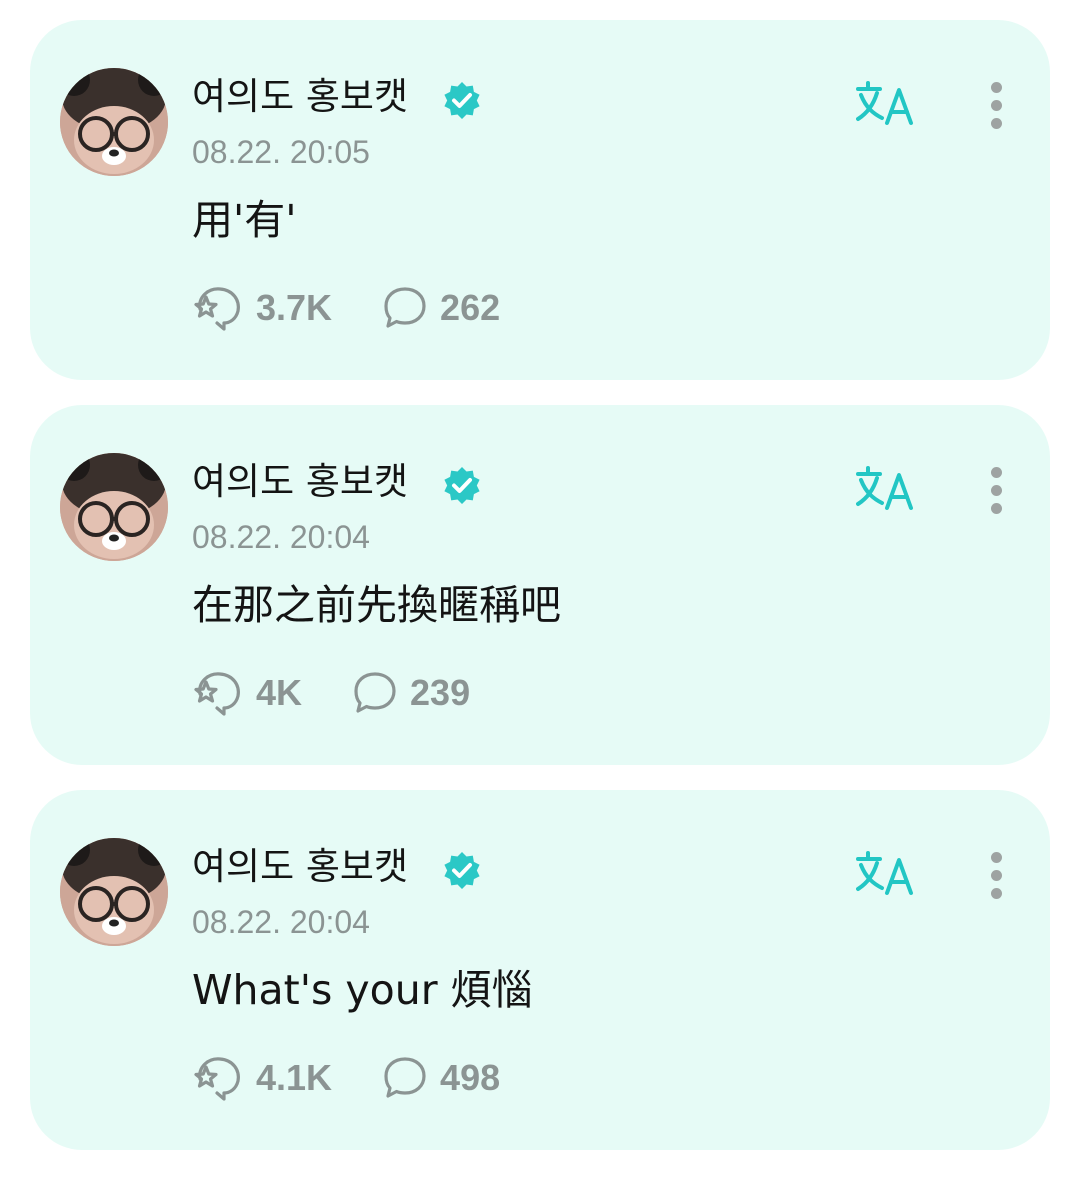  What do you see at coordinates (331, 693) in the screenshot?
I see `post-stats: 4K 239` at bounding box center [331, 693].